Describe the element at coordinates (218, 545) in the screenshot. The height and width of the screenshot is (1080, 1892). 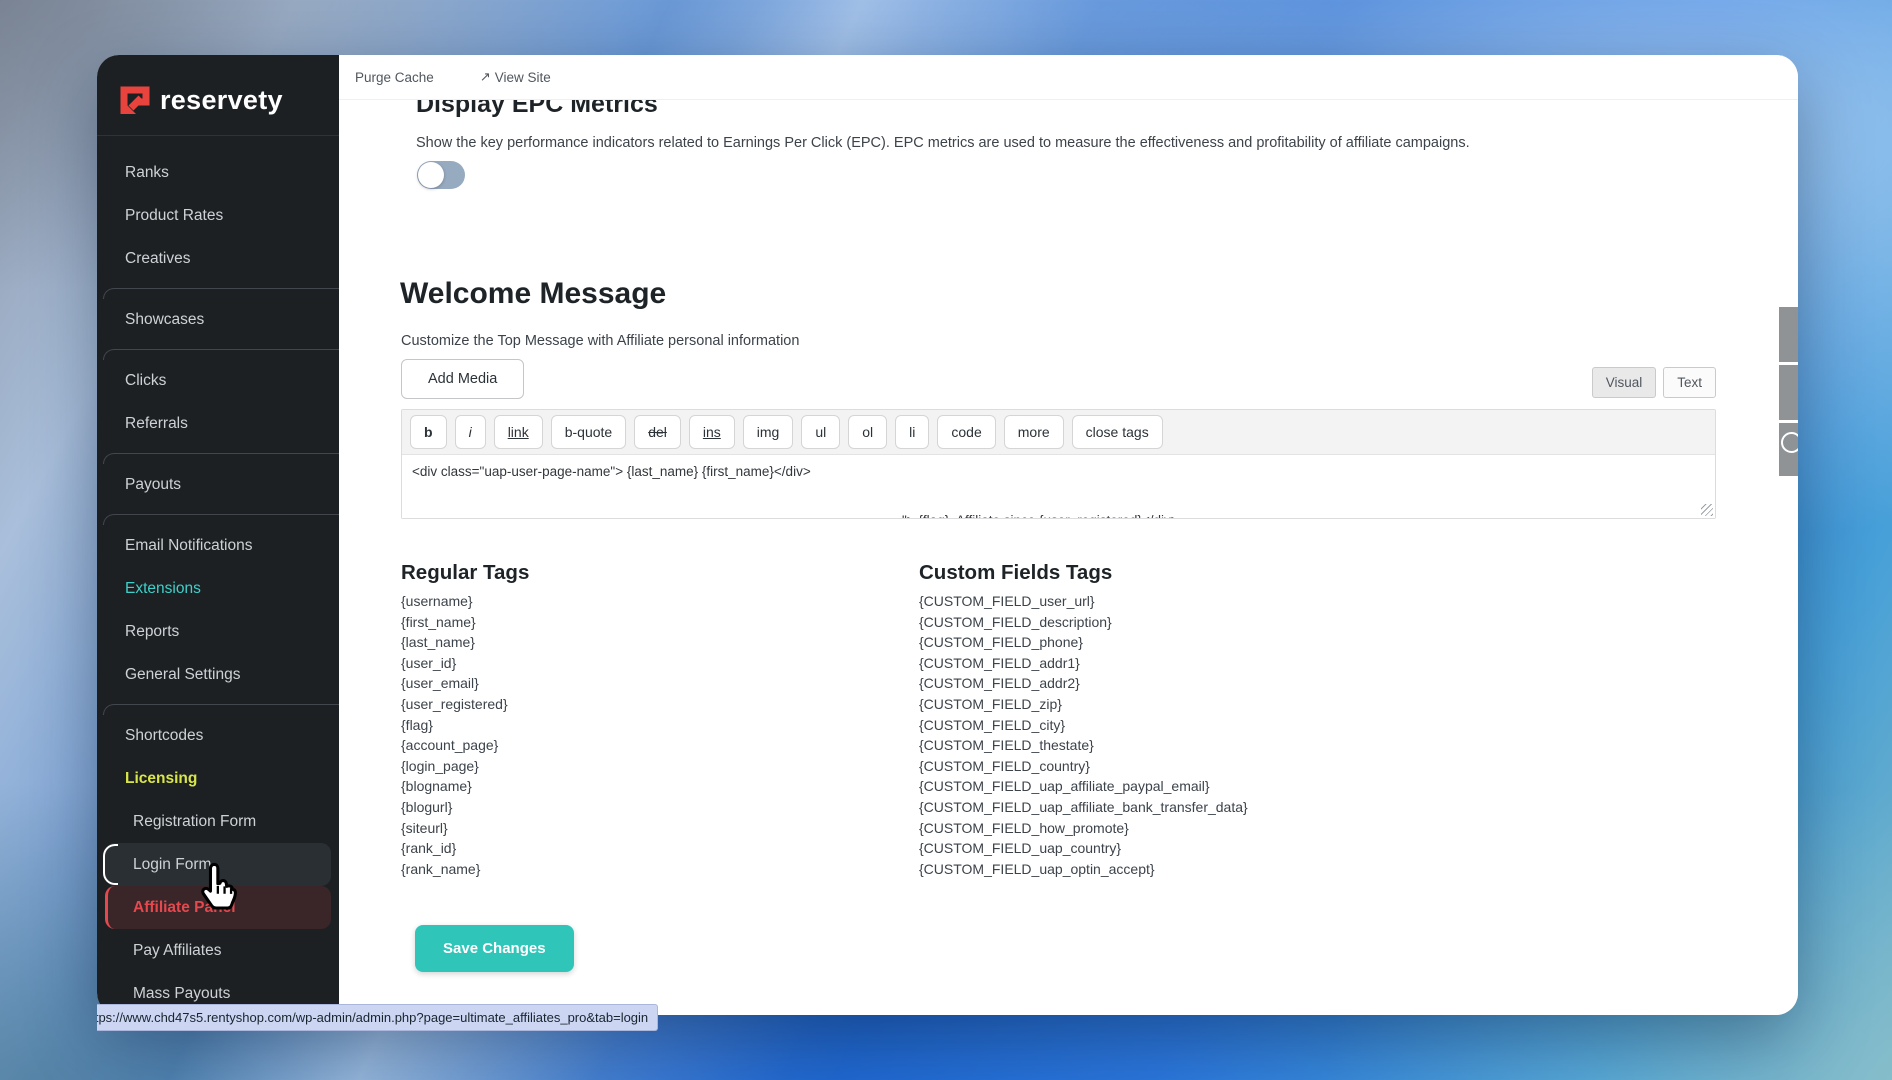
I see `sidebar-item-email-notifications: Email Notifications` at that location.